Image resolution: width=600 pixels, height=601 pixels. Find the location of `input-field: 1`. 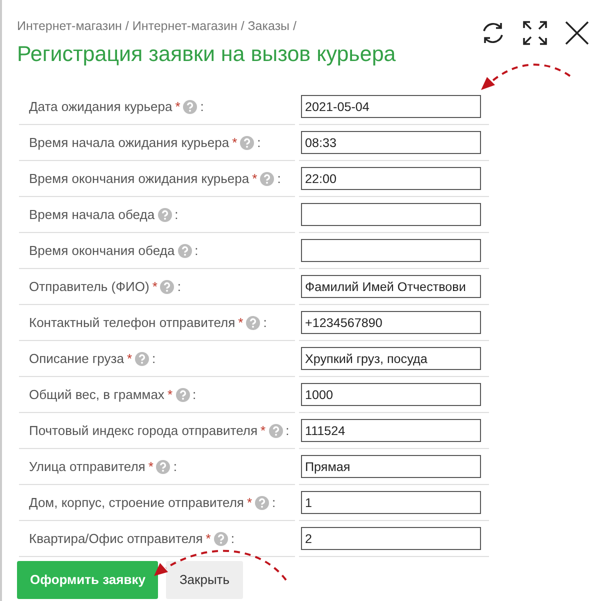

input-field: 1 is located at coordinates (391, 502).